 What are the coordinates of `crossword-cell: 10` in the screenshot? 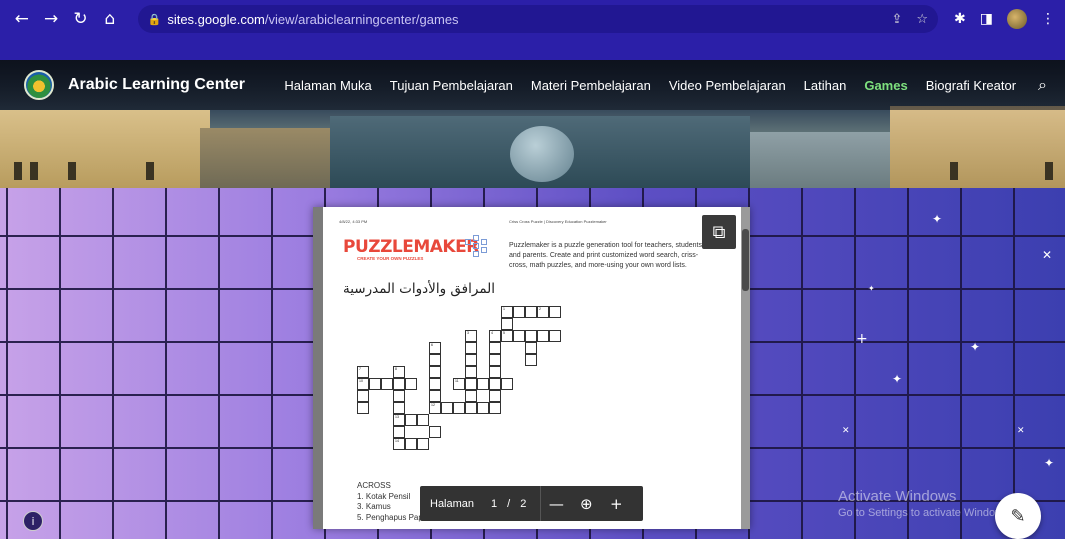 It's located at (363, 384).